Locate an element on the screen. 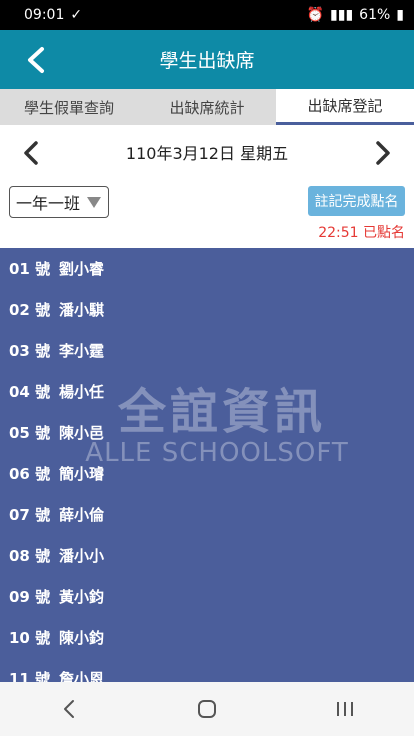  student-name: 劉小睿 is located at coordinates (82, 269).